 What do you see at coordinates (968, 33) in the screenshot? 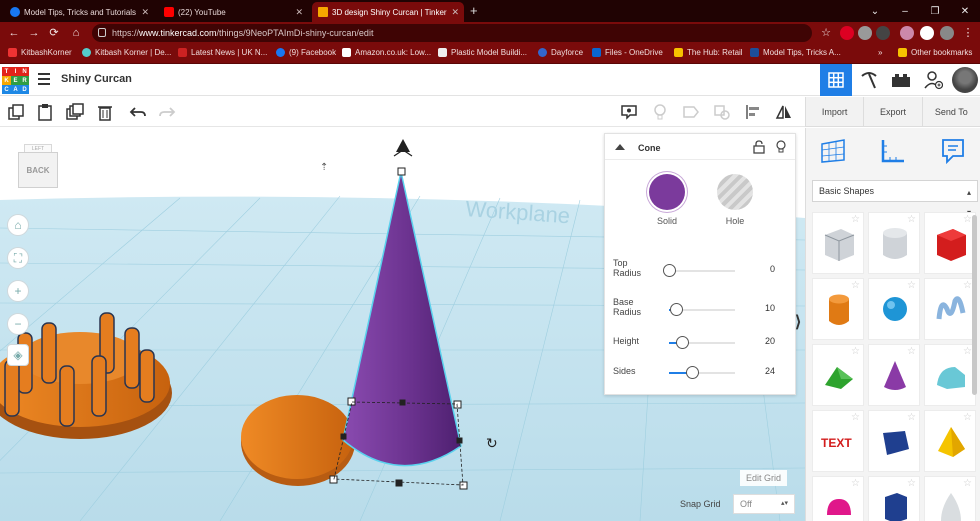
I see `menu-kebab-icon: ⋮` at bounding box center [968, 33].